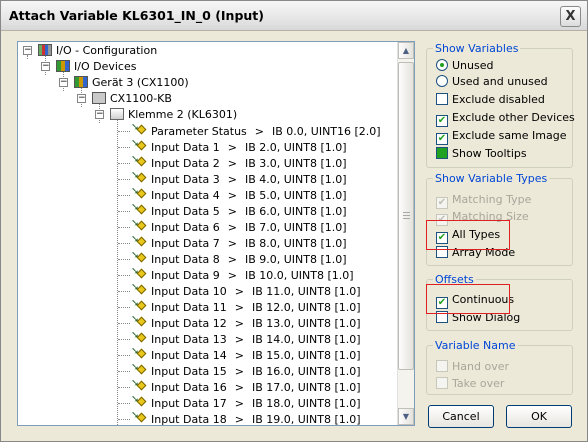 The width and height of the screenshot is (588, 442). What do you see at coordinates (442, 153) in the screenshot?
I see `checkbox-indeterminate-icon` at bounding box center [442, 153].